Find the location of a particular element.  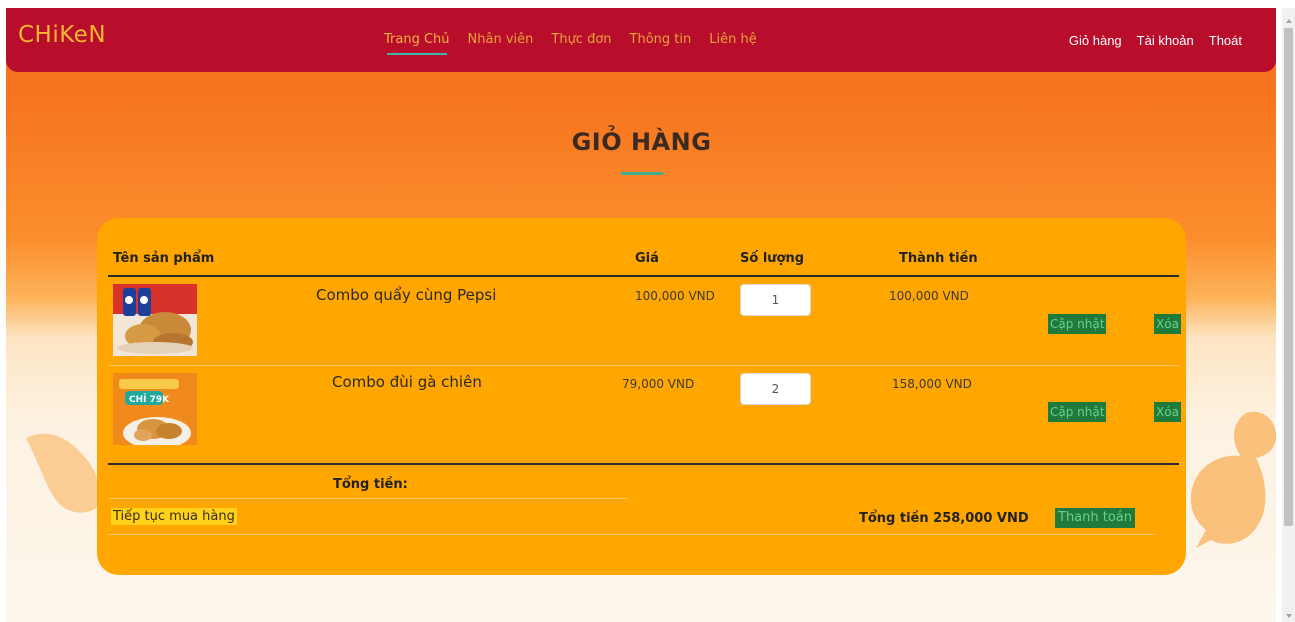

table-bottom-rule is located at coordinates (643, 464).